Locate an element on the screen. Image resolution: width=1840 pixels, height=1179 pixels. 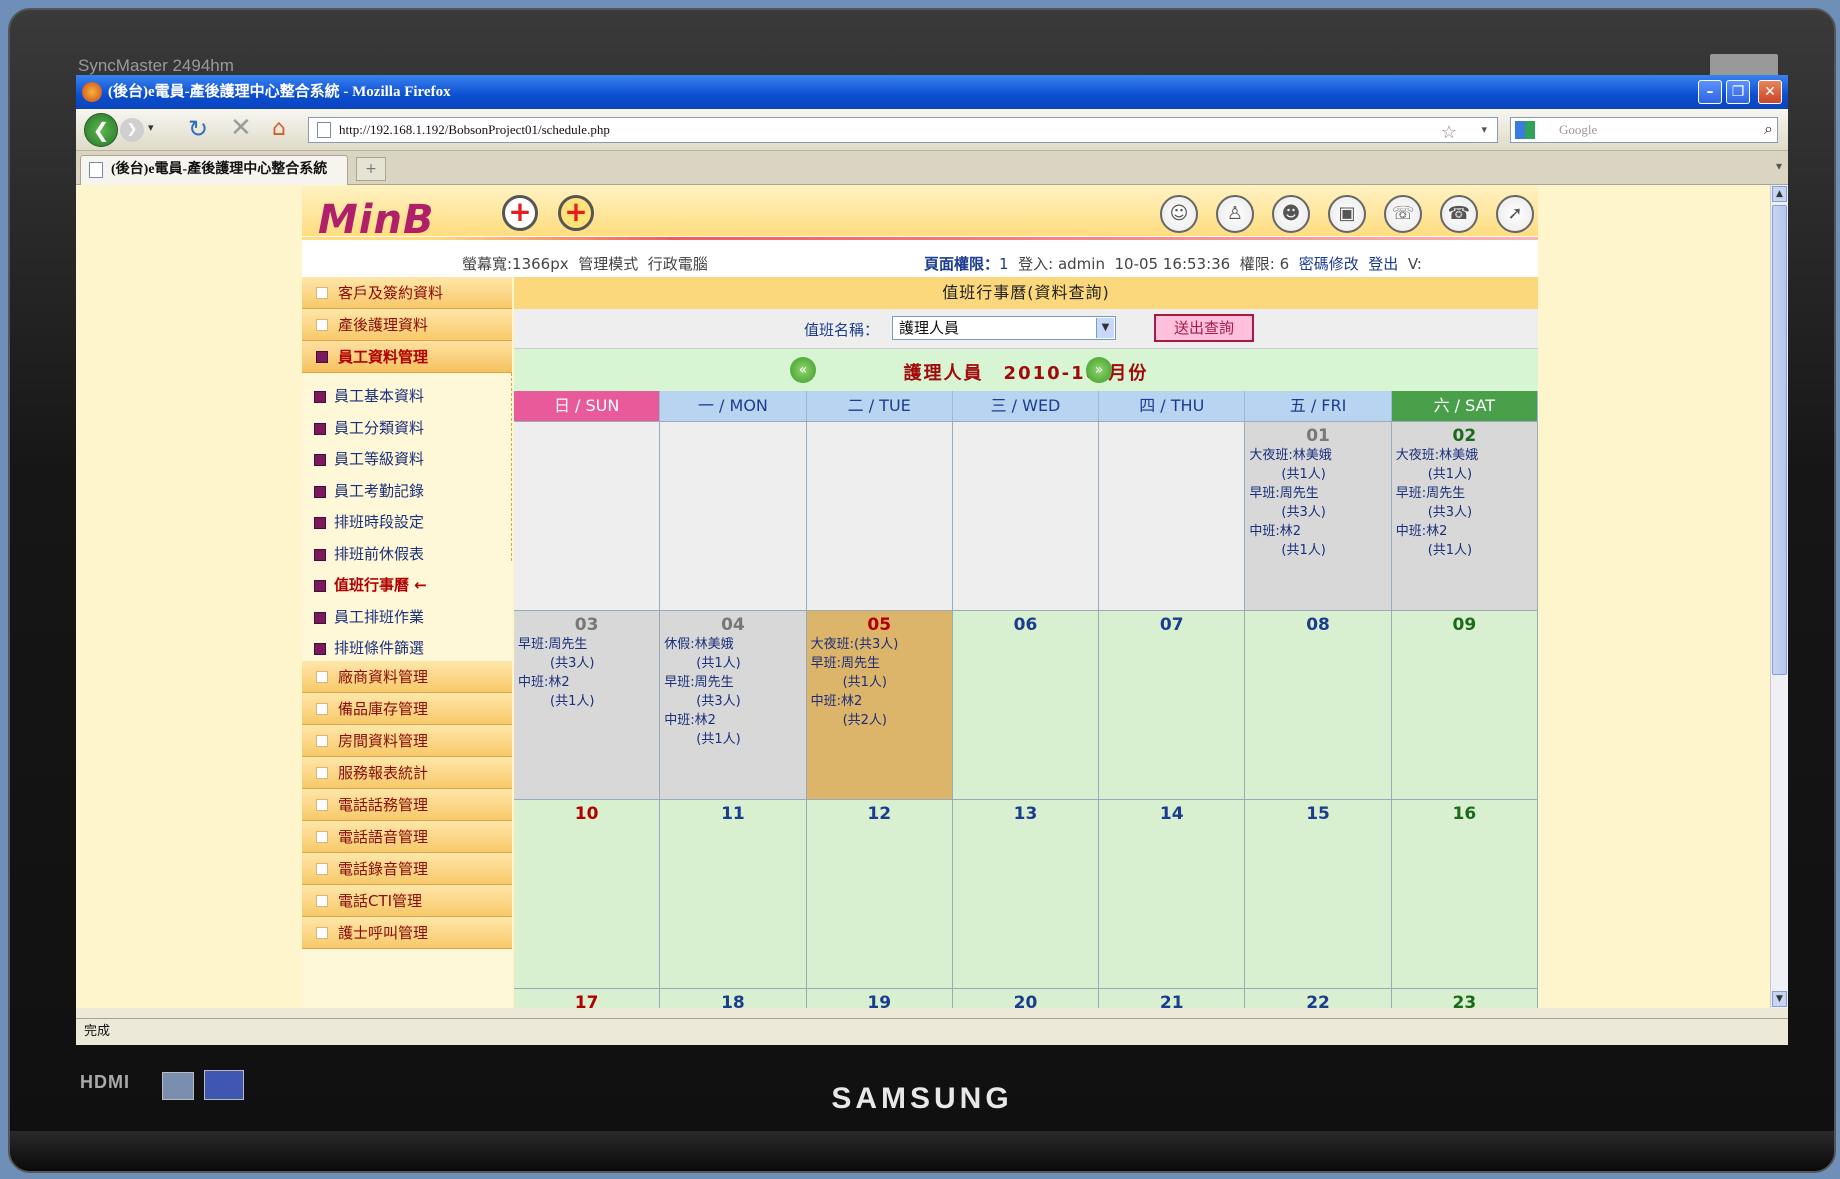
day-number: 01 is located at coordinates (1317, 434).